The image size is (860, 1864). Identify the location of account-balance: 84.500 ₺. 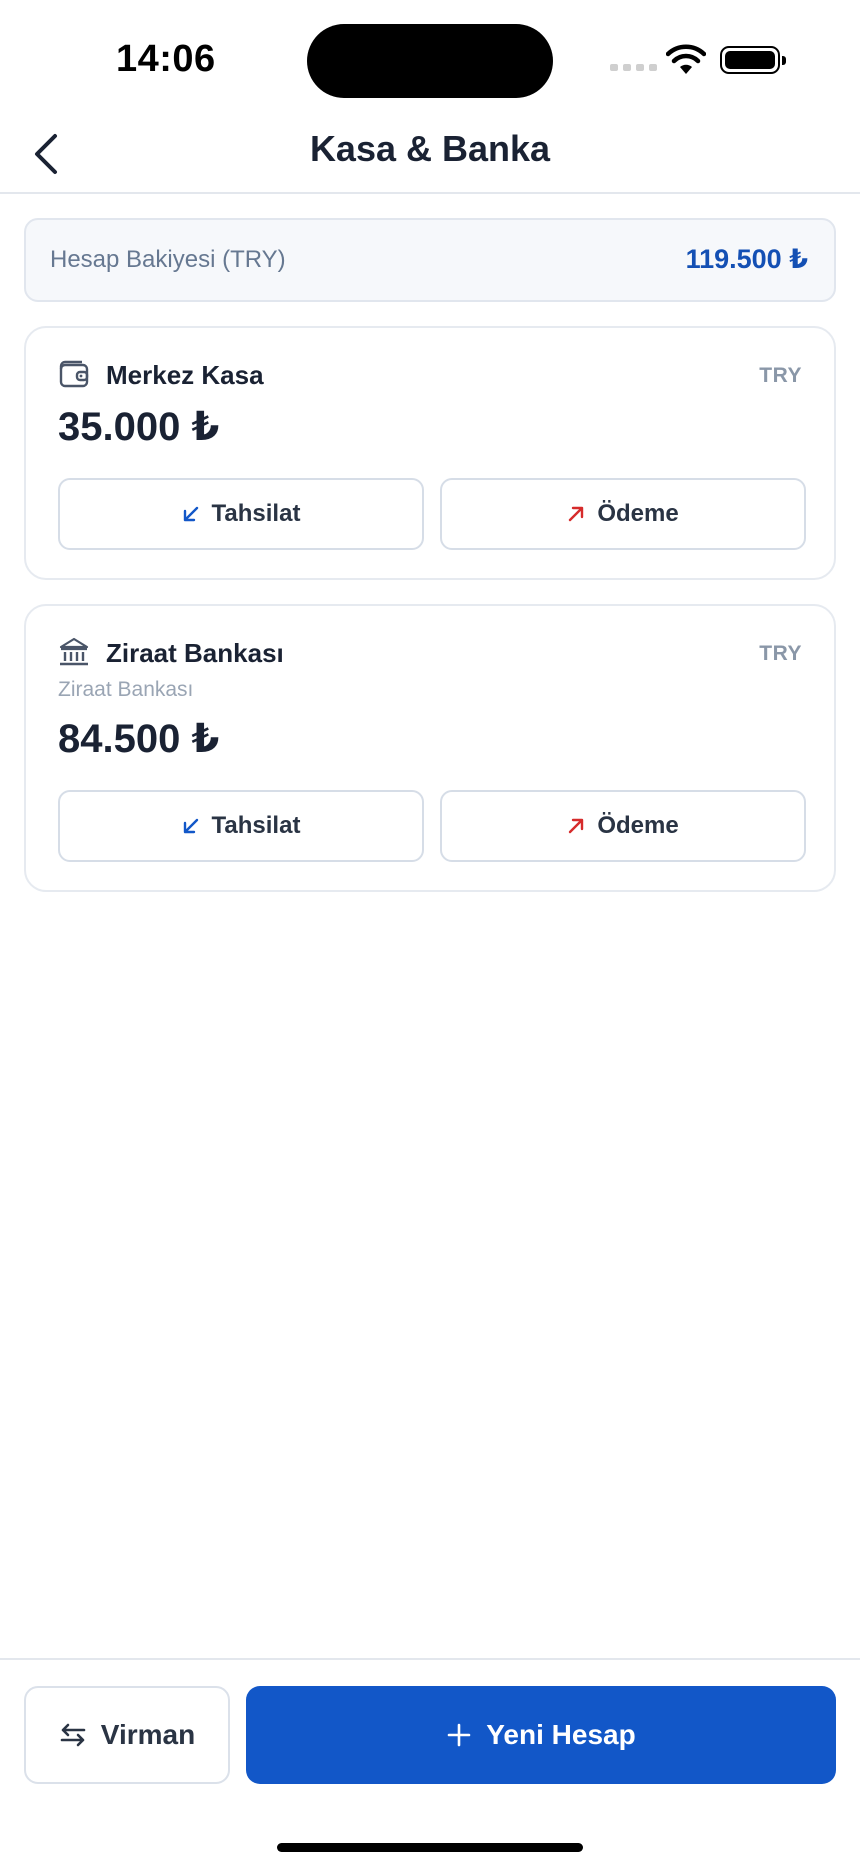
(139, 739).